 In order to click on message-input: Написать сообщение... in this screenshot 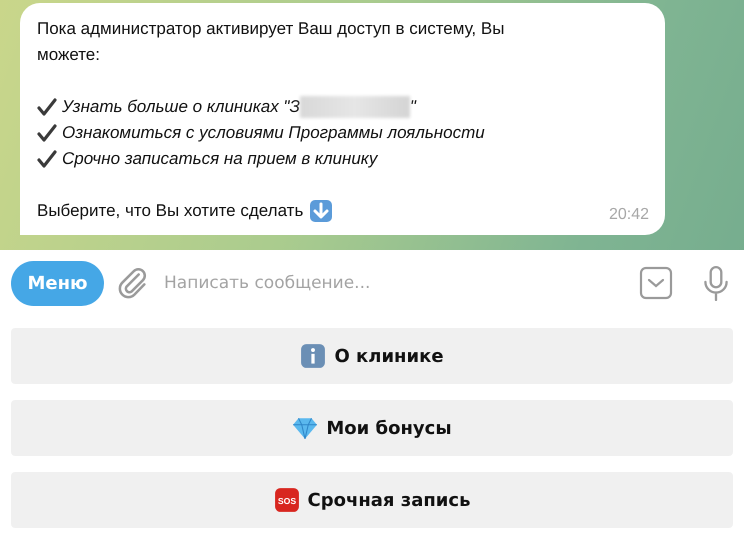, I will do `click(400, 283)`.